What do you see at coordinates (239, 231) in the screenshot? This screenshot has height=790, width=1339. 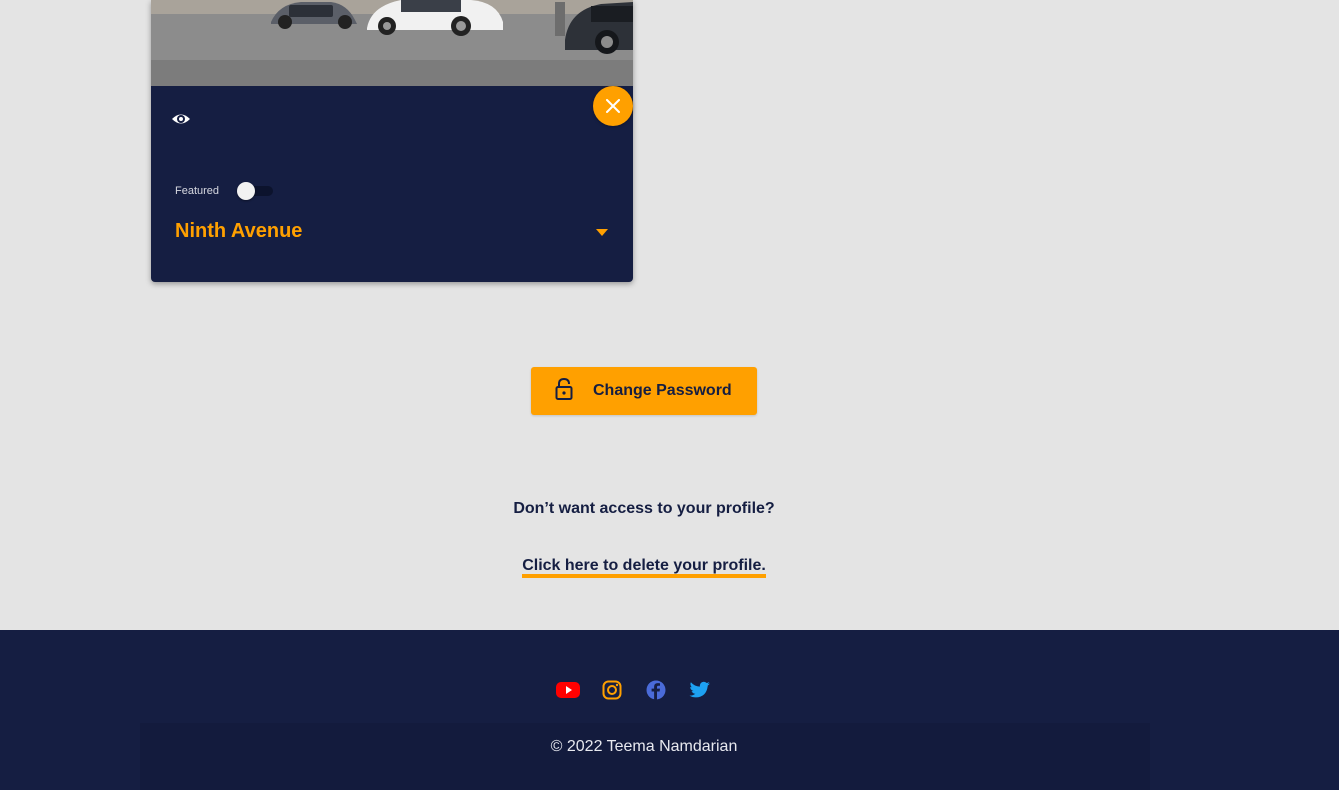 I see `card-title: Ninth Avenue` at bounding box center [239, 231].